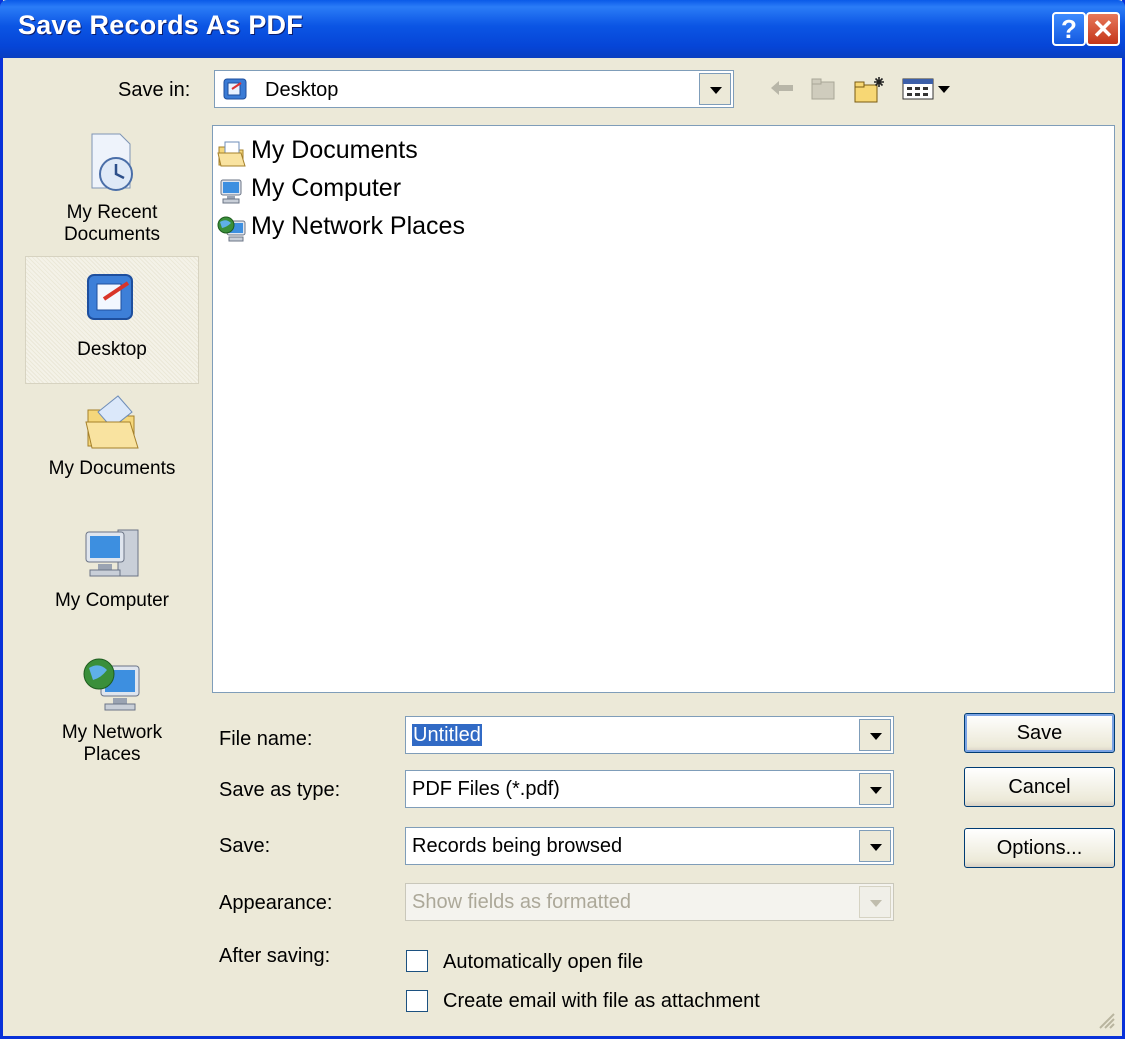 The width and height of the screenshot is (1125, 1039). What do you see at coordinates (112, 212) in the screenshot?
I see `place-label: My Recent` at bounding box center [112, 212].